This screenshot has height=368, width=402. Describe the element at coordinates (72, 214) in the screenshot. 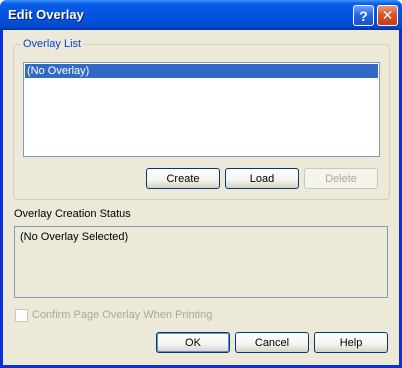

I see `status-label: Overlay Creation Status` at that location.